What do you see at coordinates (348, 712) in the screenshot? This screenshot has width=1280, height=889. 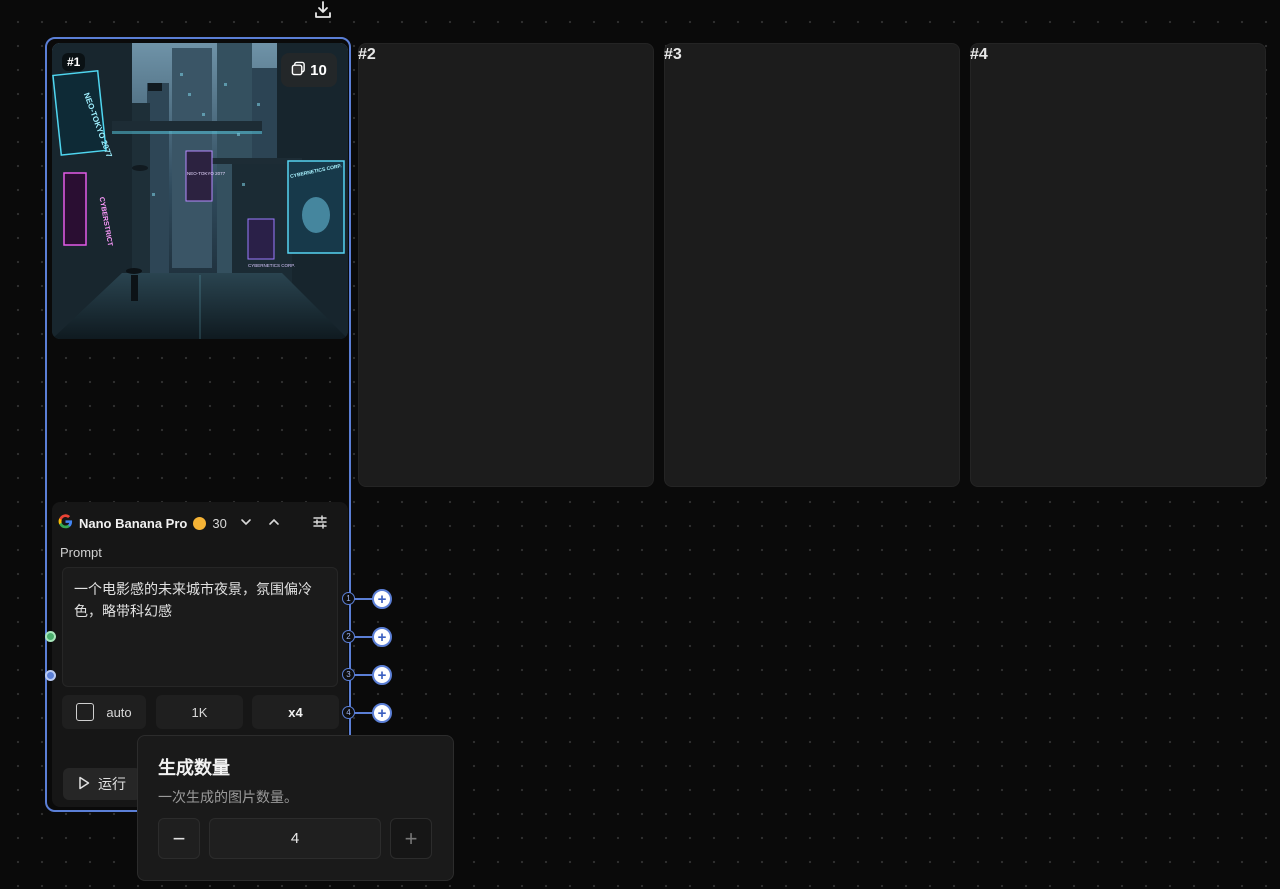 I see `output-port-4: 4` at bounding box center [348, 712].